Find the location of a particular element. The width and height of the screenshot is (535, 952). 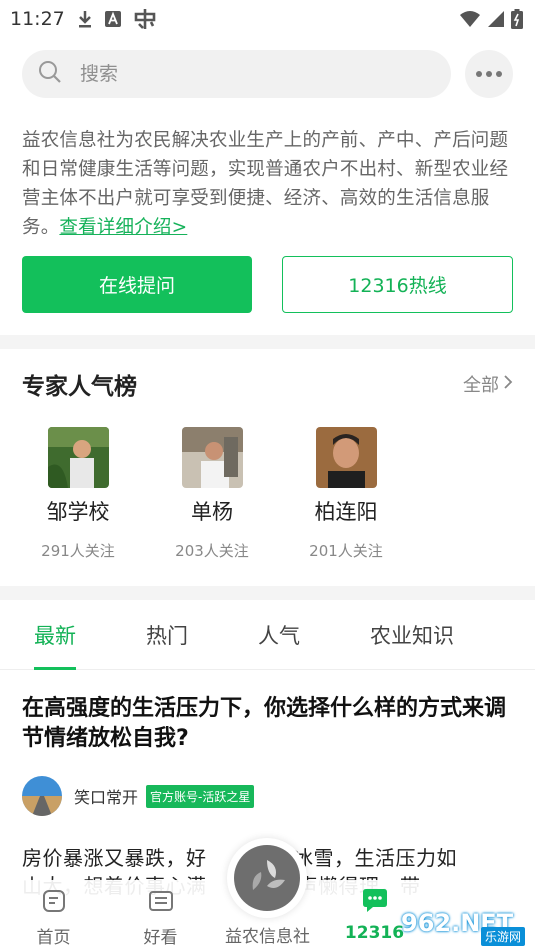

center-logo-button is located at coordinates (267, 878).